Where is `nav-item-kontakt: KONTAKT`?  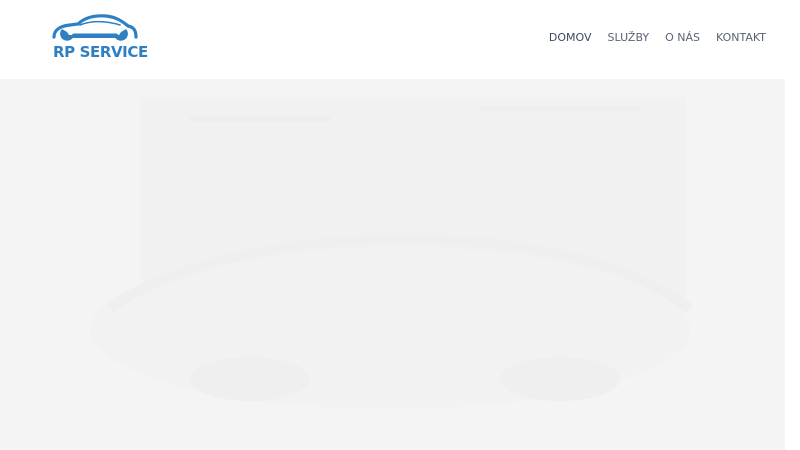 nav-item-kontakt: KONTAKT is located at coordinates (741, 37).